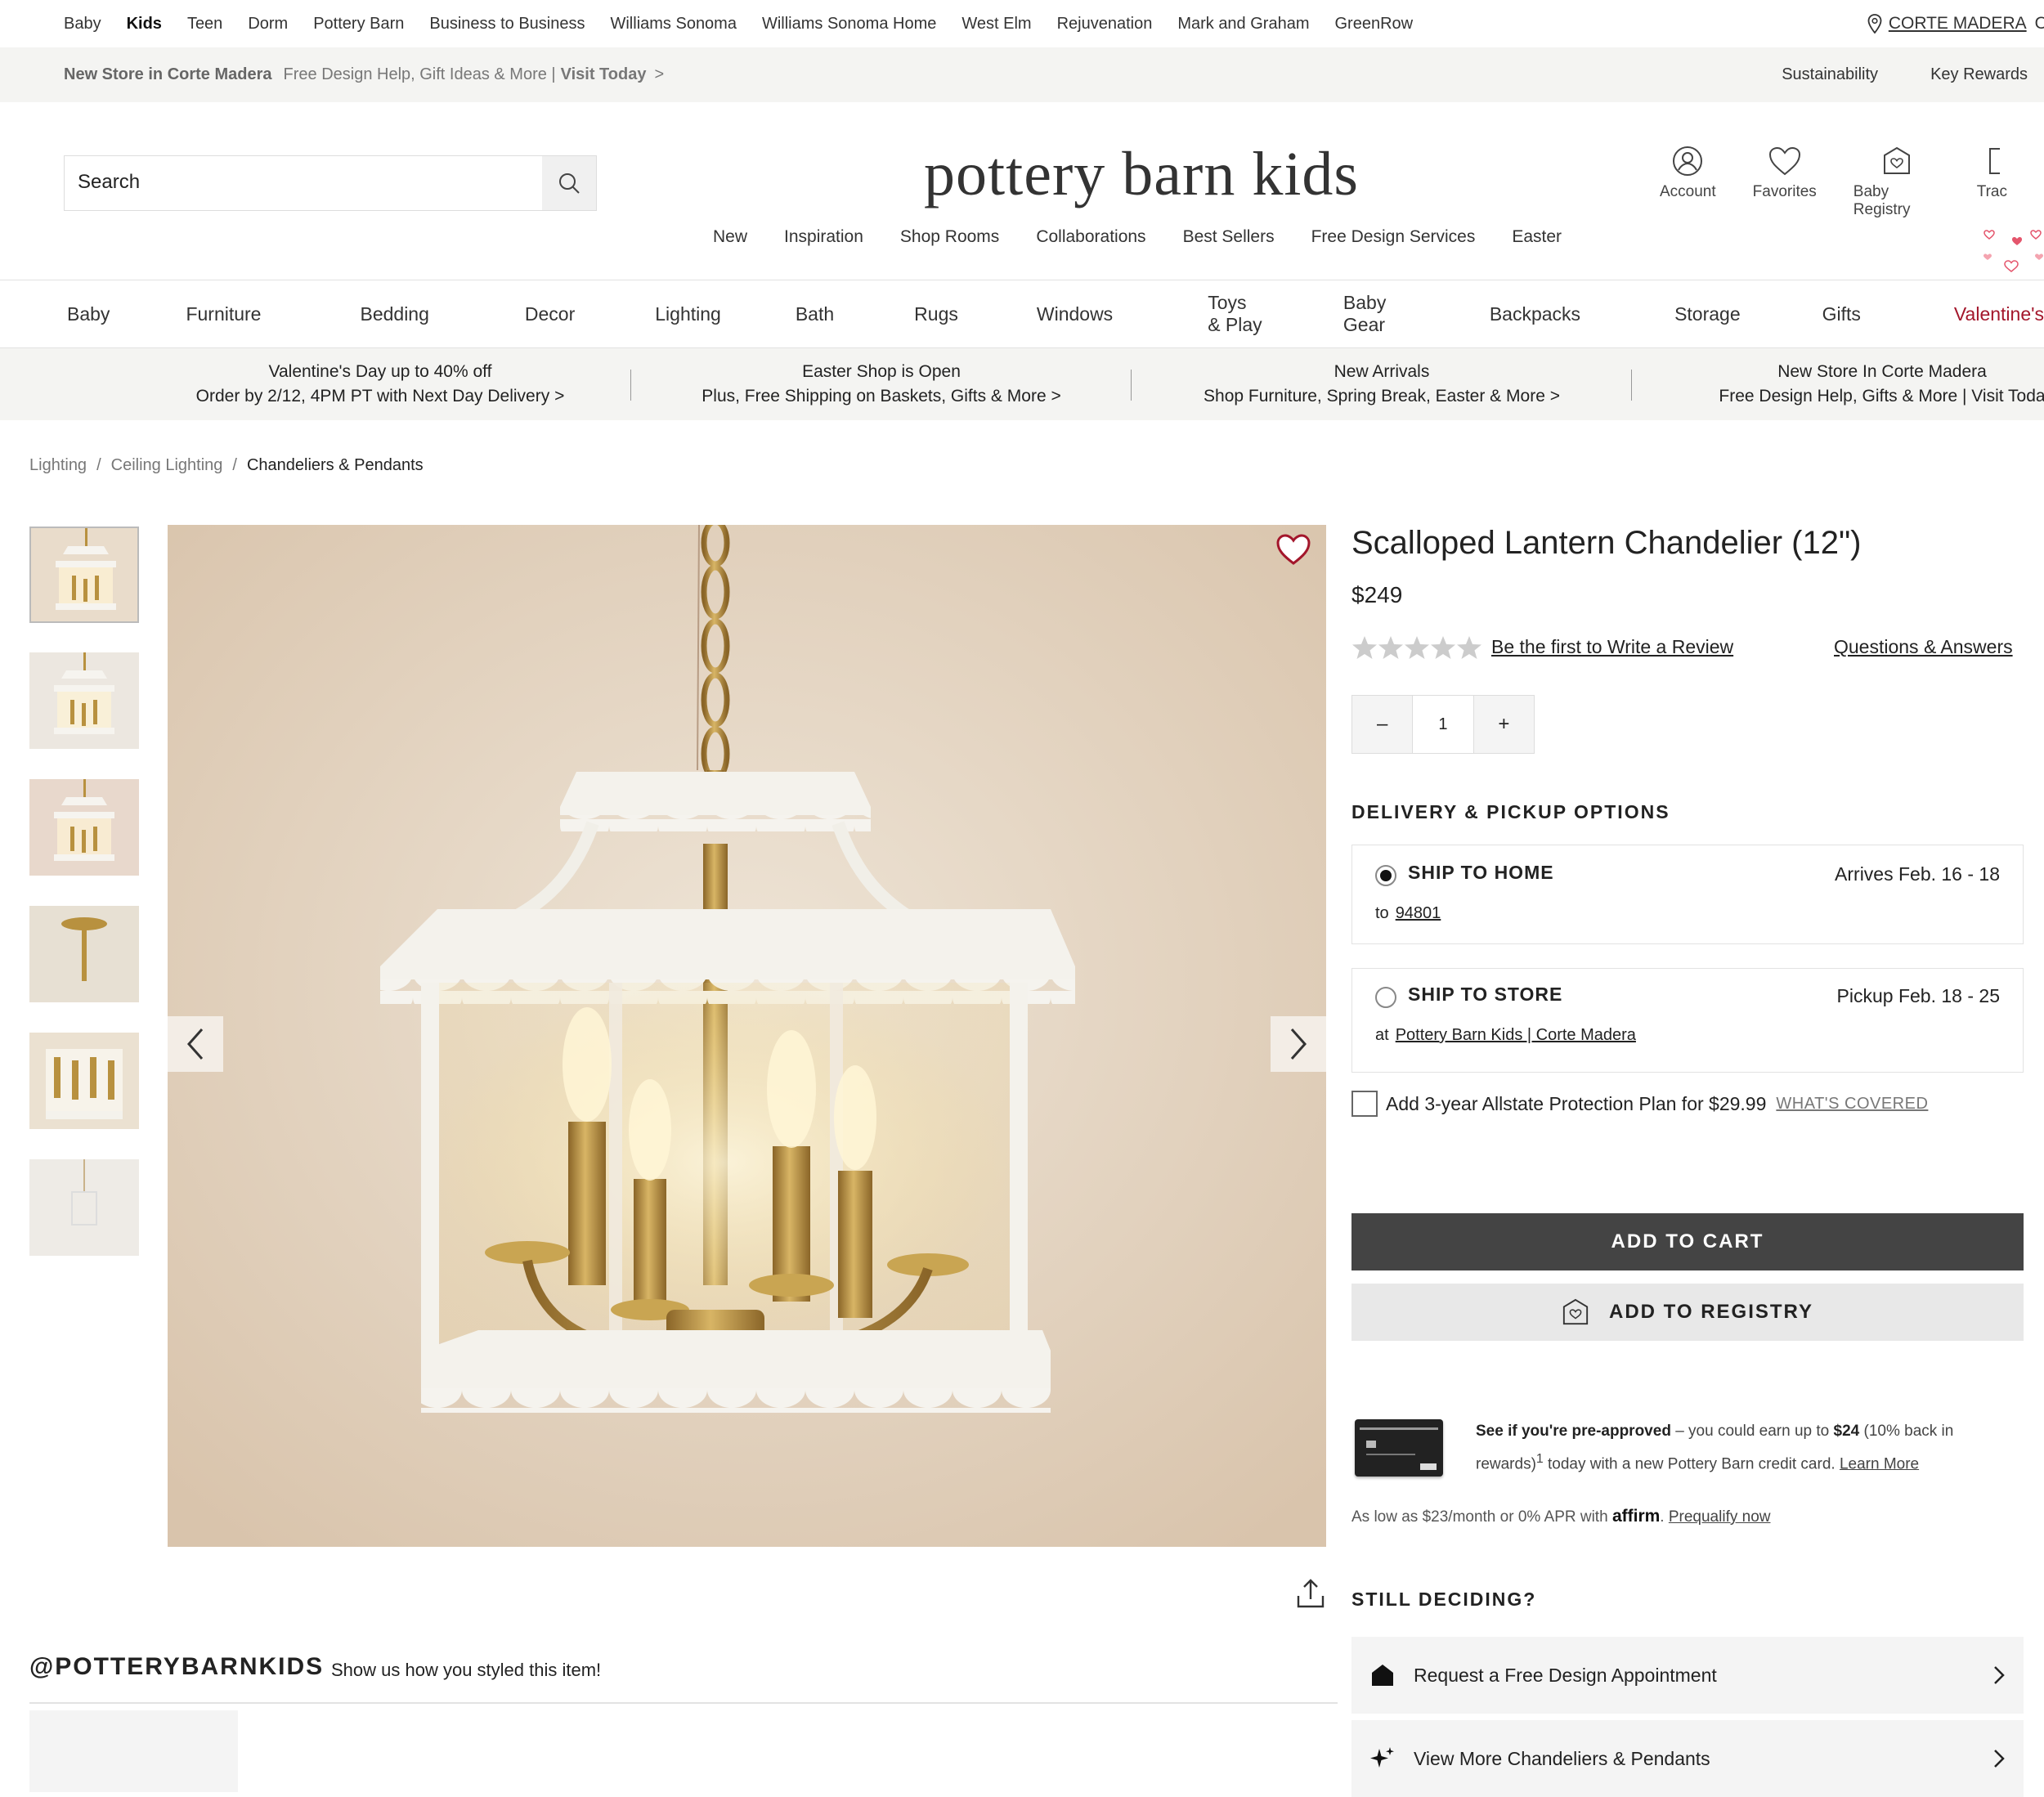 Image resolution: width=2044 pixels, height=1797 pixels. Describe the element at coordinates (58, 465) in the screenshot. I see `breadcrumb-item: Lighting` at that location.